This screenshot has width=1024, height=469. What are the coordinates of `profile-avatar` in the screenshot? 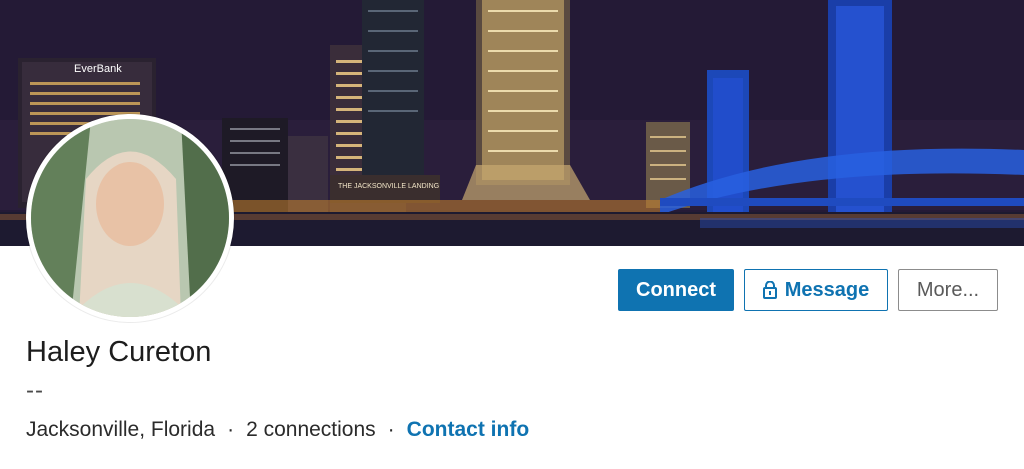 It's located at (130, 218).